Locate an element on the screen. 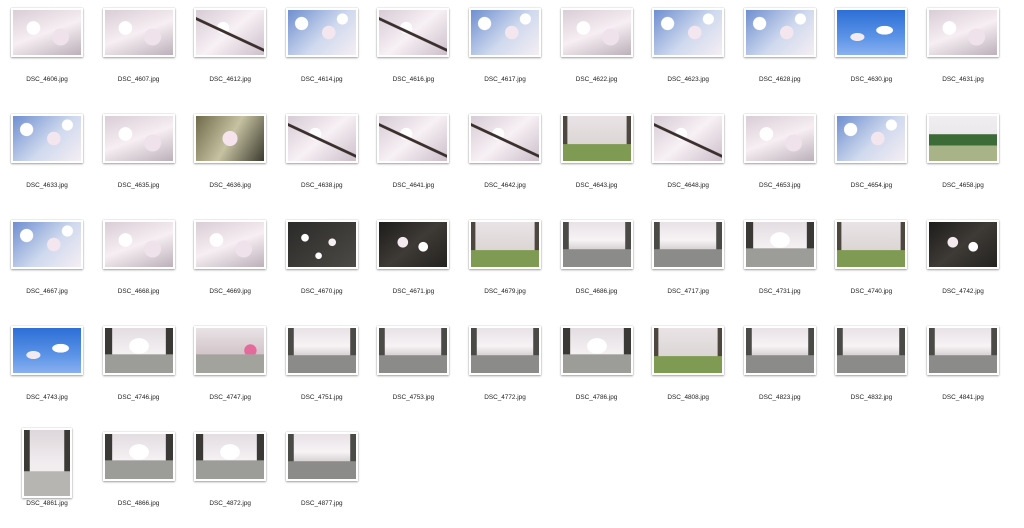 This screenshot has width=1024, height=528. file-item: DSC_4612.jpg is located at coordinates (230, 54).